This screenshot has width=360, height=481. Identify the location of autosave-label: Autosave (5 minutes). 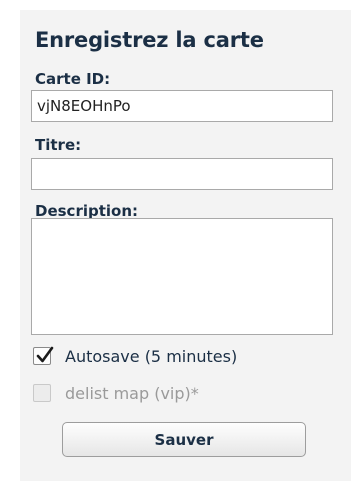
(151, 356).